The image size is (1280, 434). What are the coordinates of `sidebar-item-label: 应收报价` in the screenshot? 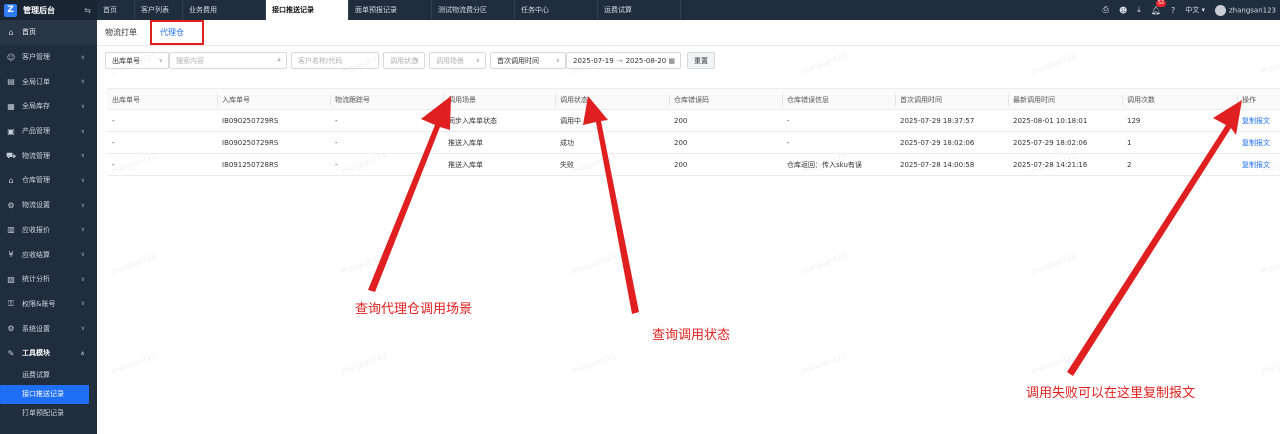 It's located at (36, 229).